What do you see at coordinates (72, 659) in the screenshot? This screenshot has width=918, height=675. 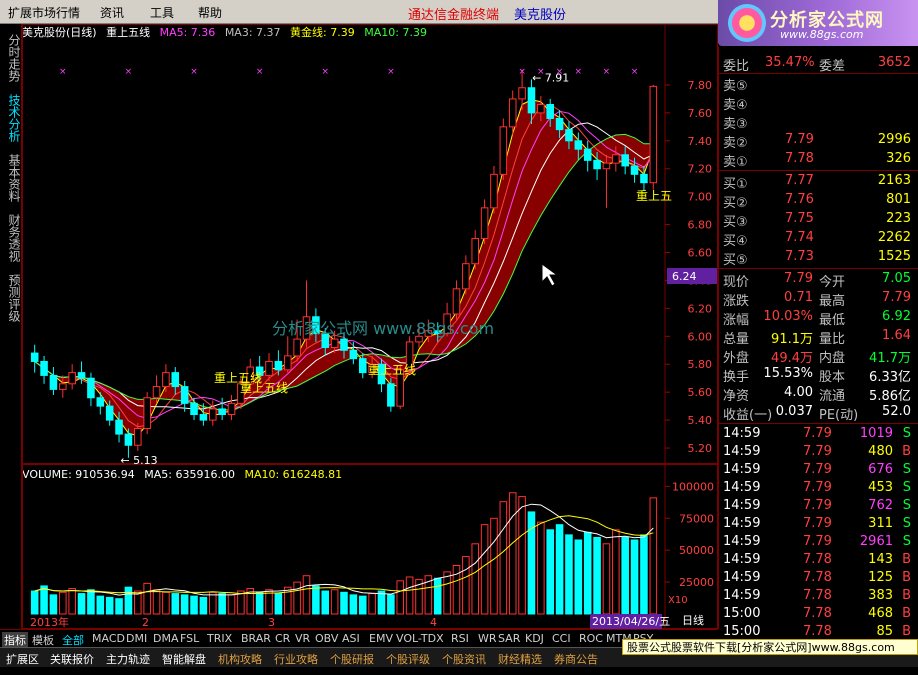 I see `bottom-tab: 关联报价` at bounding box center [72, 659].